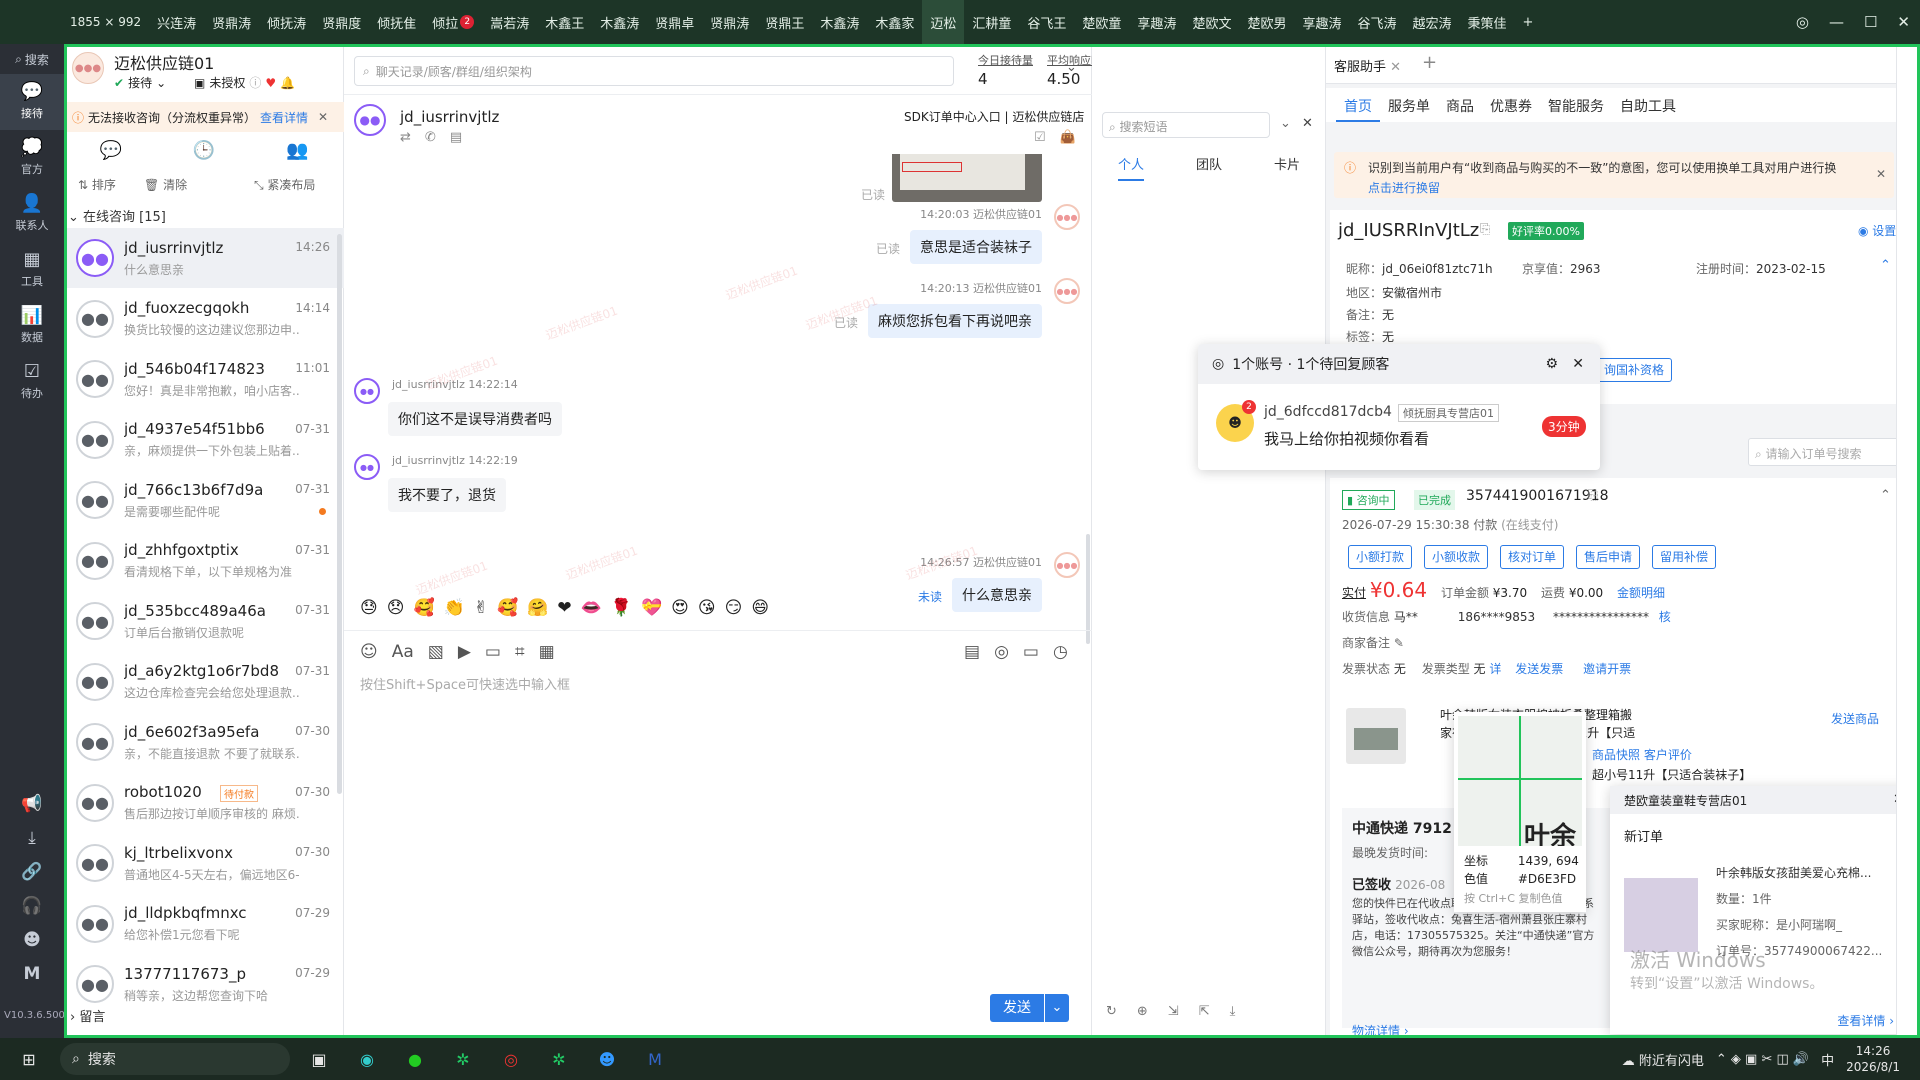 This screenshot has width=1920, height=1080. I want to click on alert-link: 点击进行换留, so click(1404, 188).